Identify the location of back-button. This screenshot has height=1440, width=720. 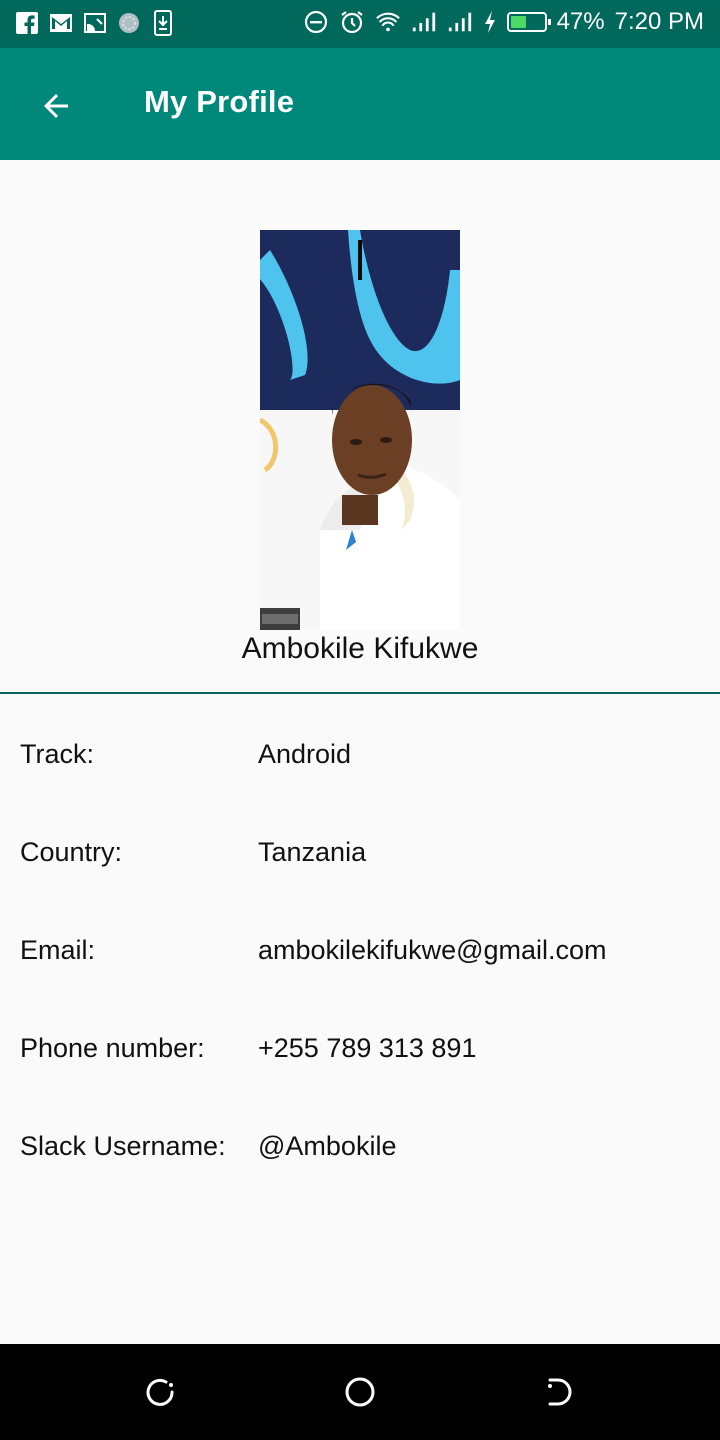
(56, 106).